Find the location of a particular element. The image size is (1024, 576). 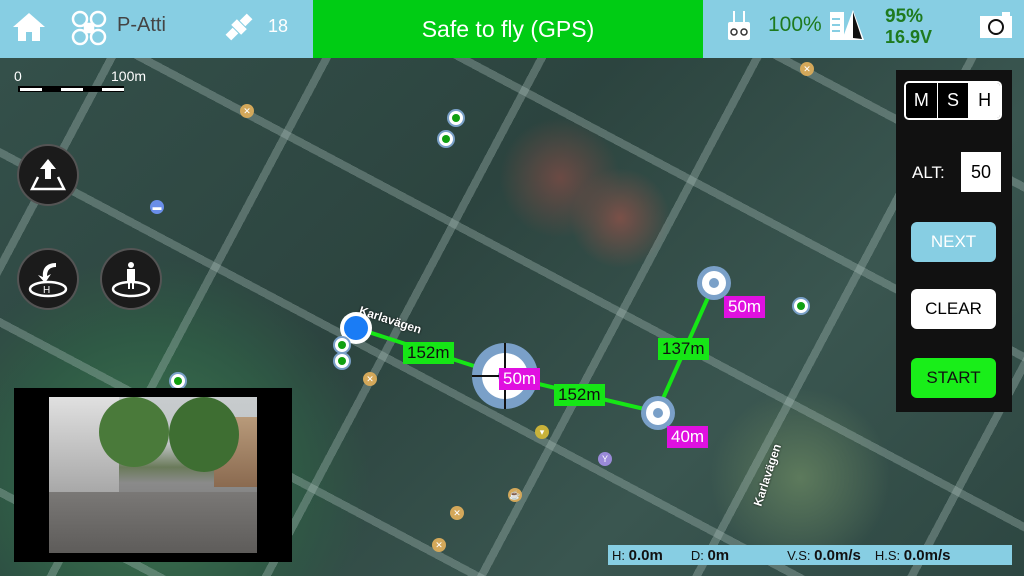

waypoint-control-panel: M S H ALT: NEXT CLEAR START is located at coordinates (954, 241).